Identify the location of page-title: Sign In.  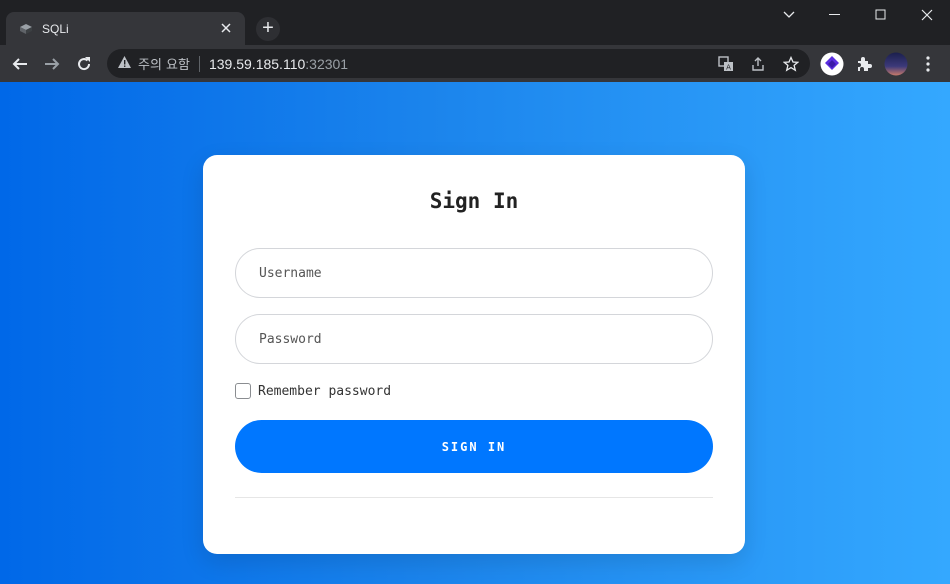
(474, 201).